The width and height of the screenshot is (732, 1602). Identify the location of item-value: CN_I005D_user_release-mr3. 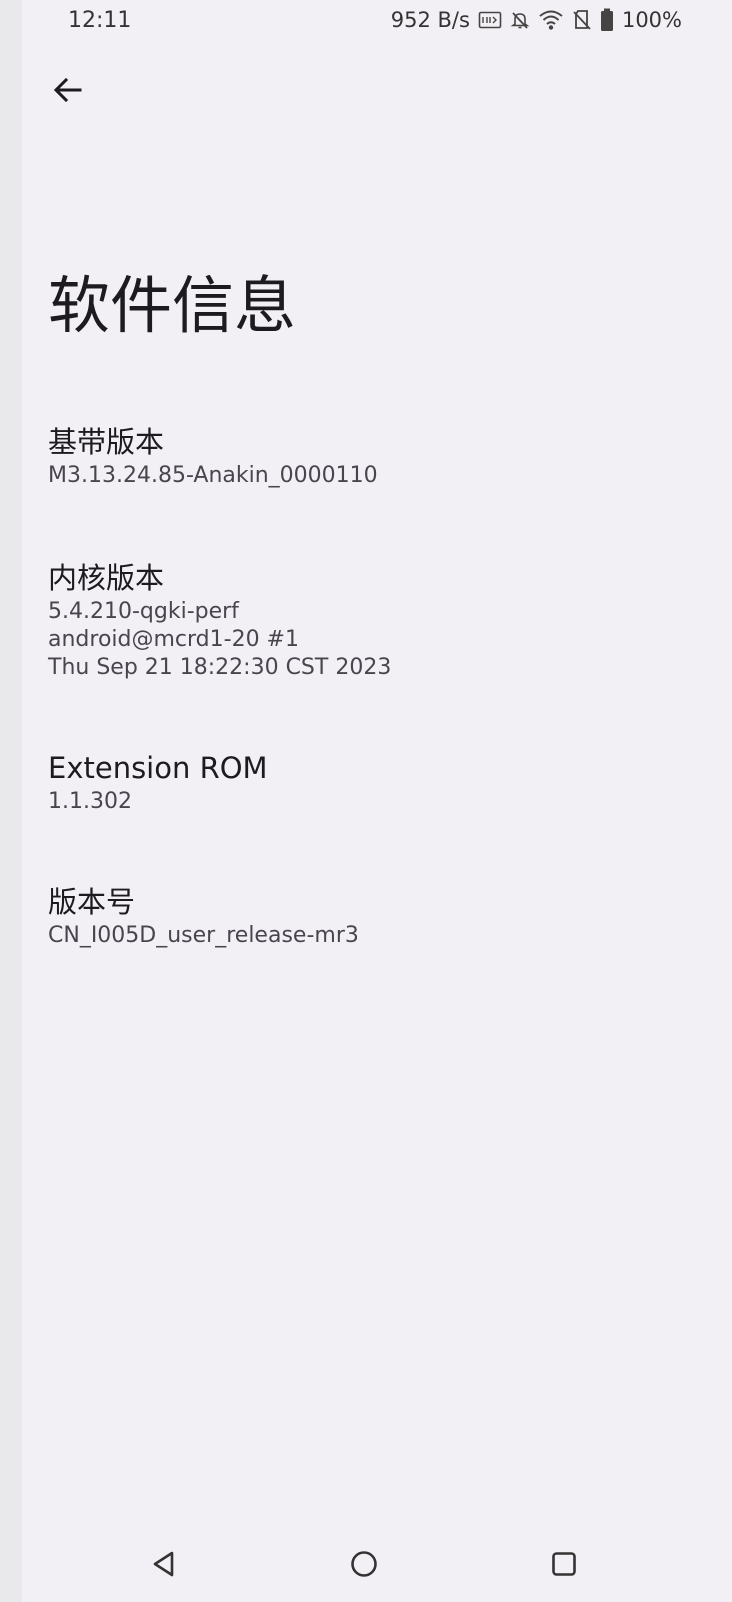
(203, 935).